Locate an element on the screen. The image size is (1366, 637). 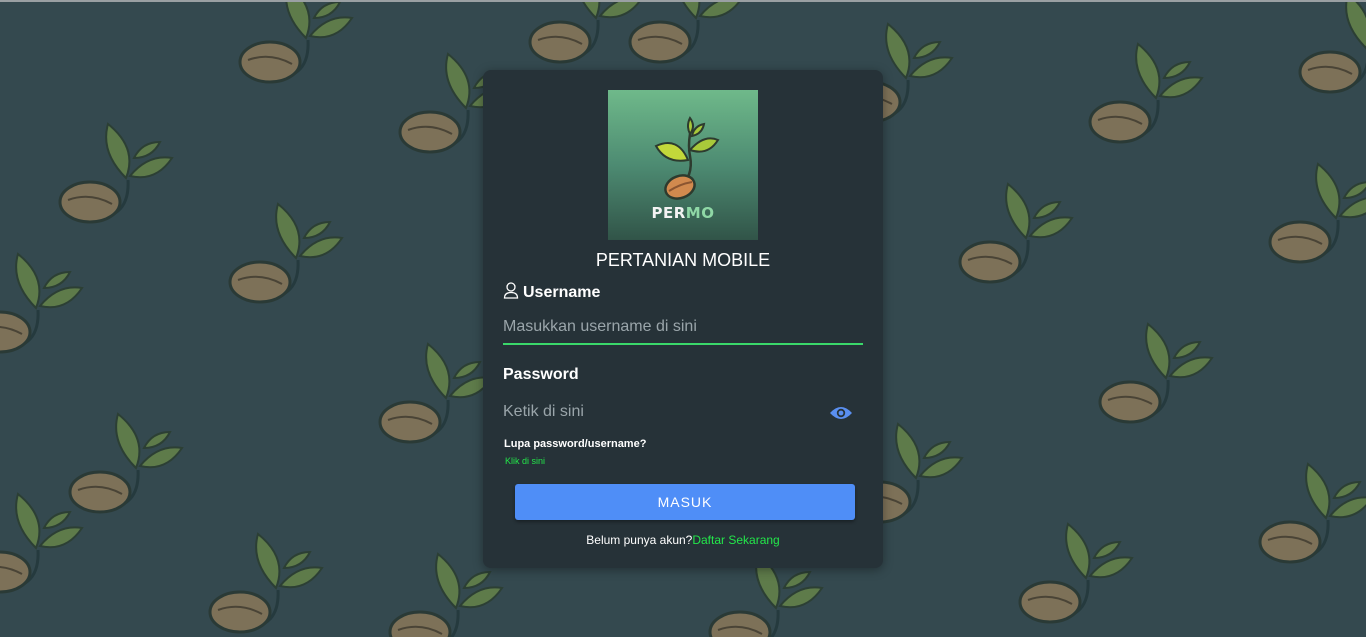
app-title: PERTANIAN MOBILE is located at coordinates (683, 260).